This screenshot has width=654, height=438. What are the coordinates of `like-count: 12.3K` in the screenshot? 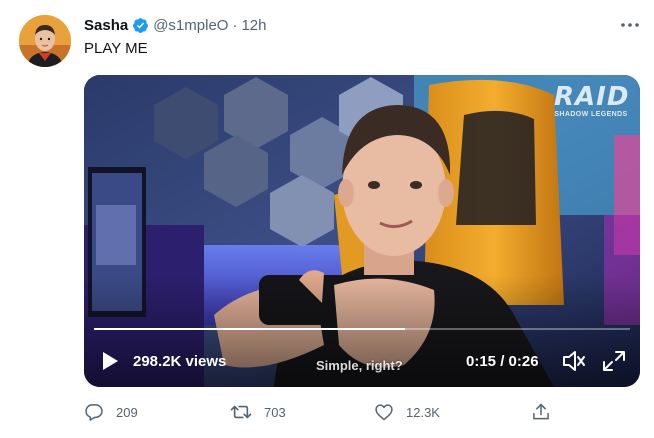 It's located at (423, 412).